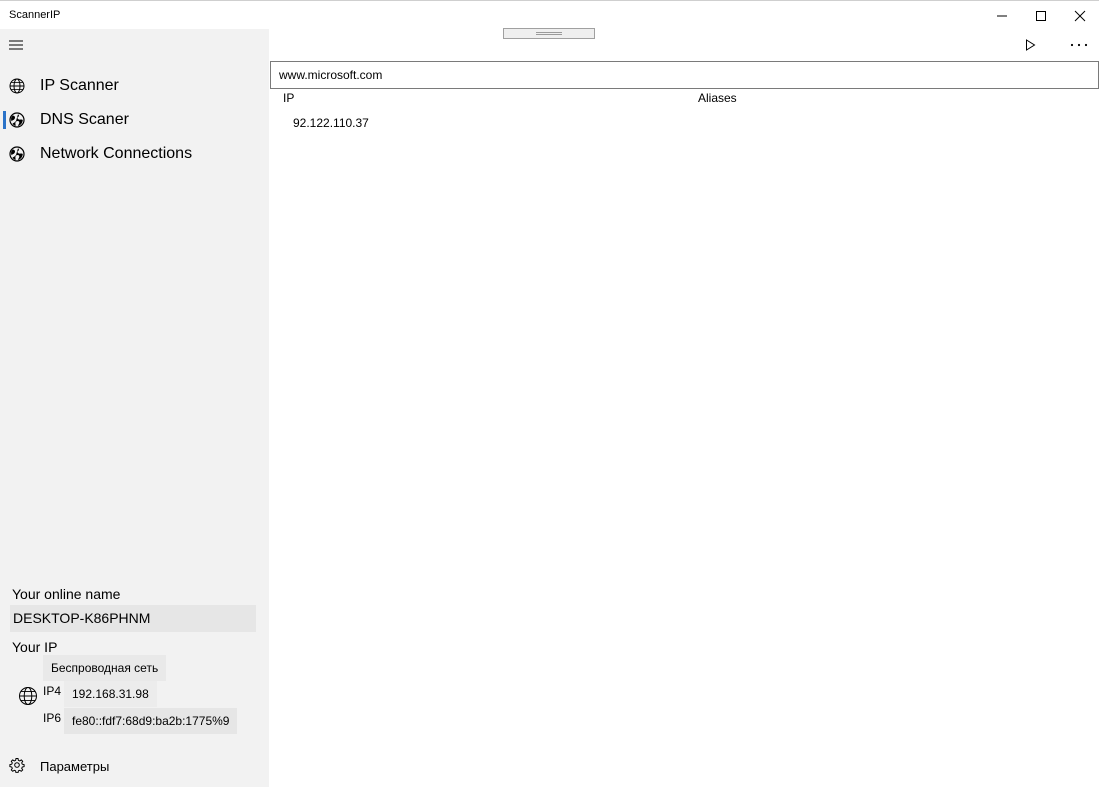  I want to click on settings-label: Параметры, so click(75, 766).